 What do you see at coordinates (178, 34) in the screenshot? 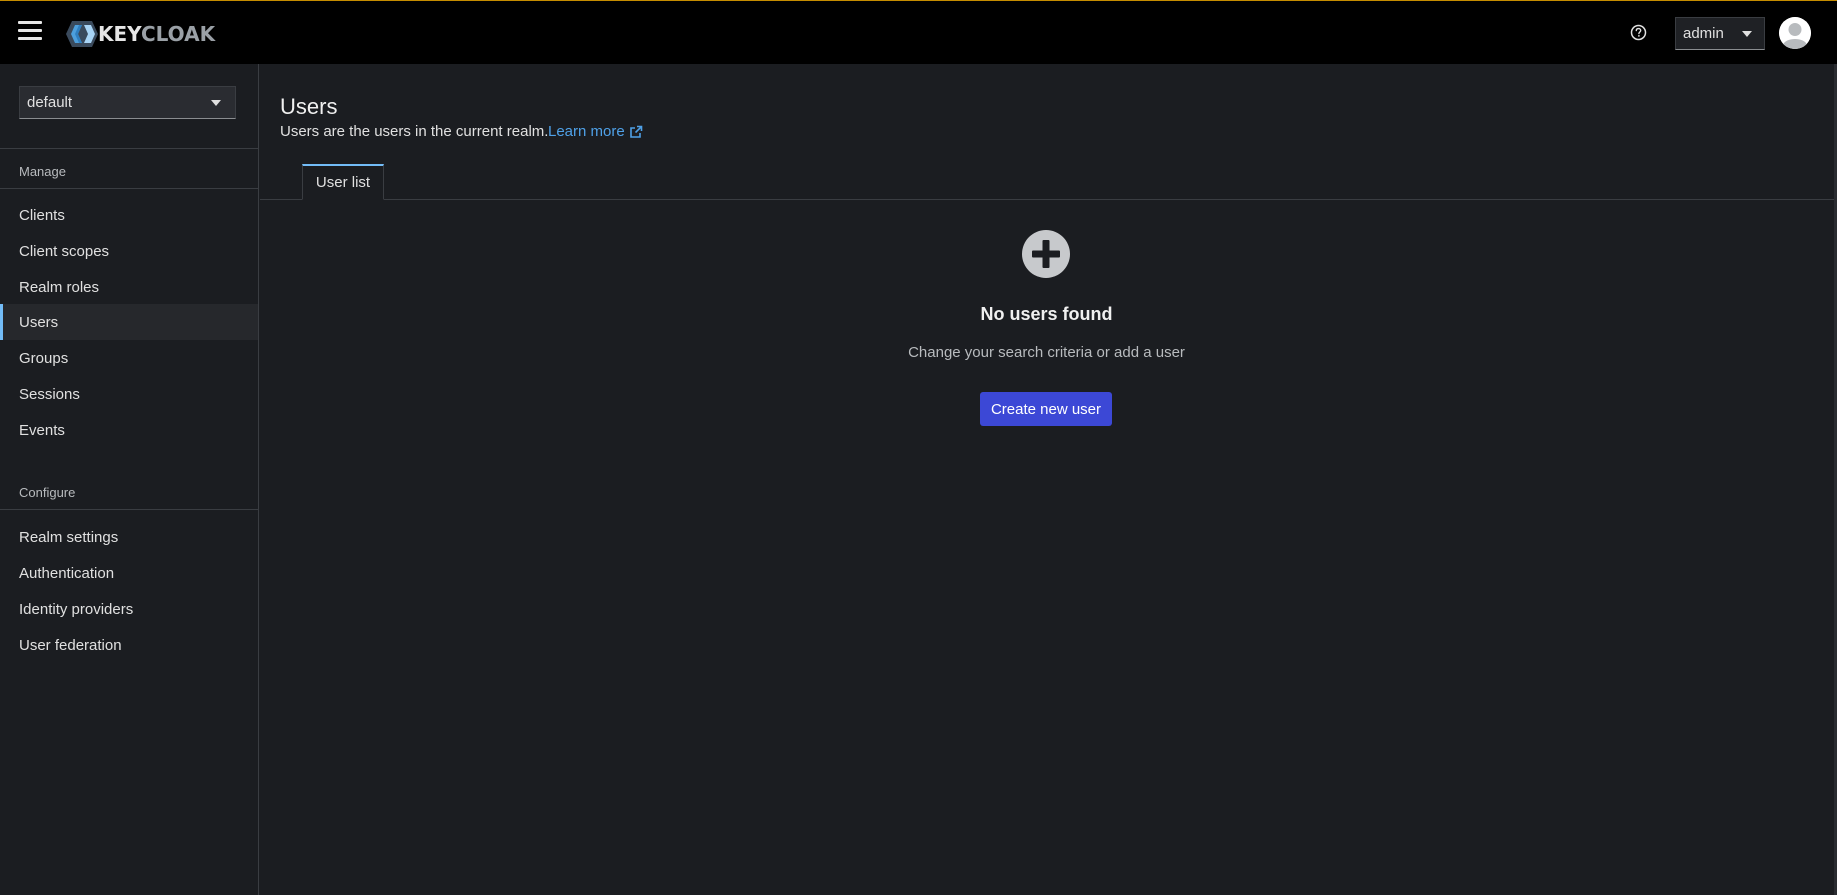
I see `logo-text-cloak: CLOAK` at bounding box center [178, 34].